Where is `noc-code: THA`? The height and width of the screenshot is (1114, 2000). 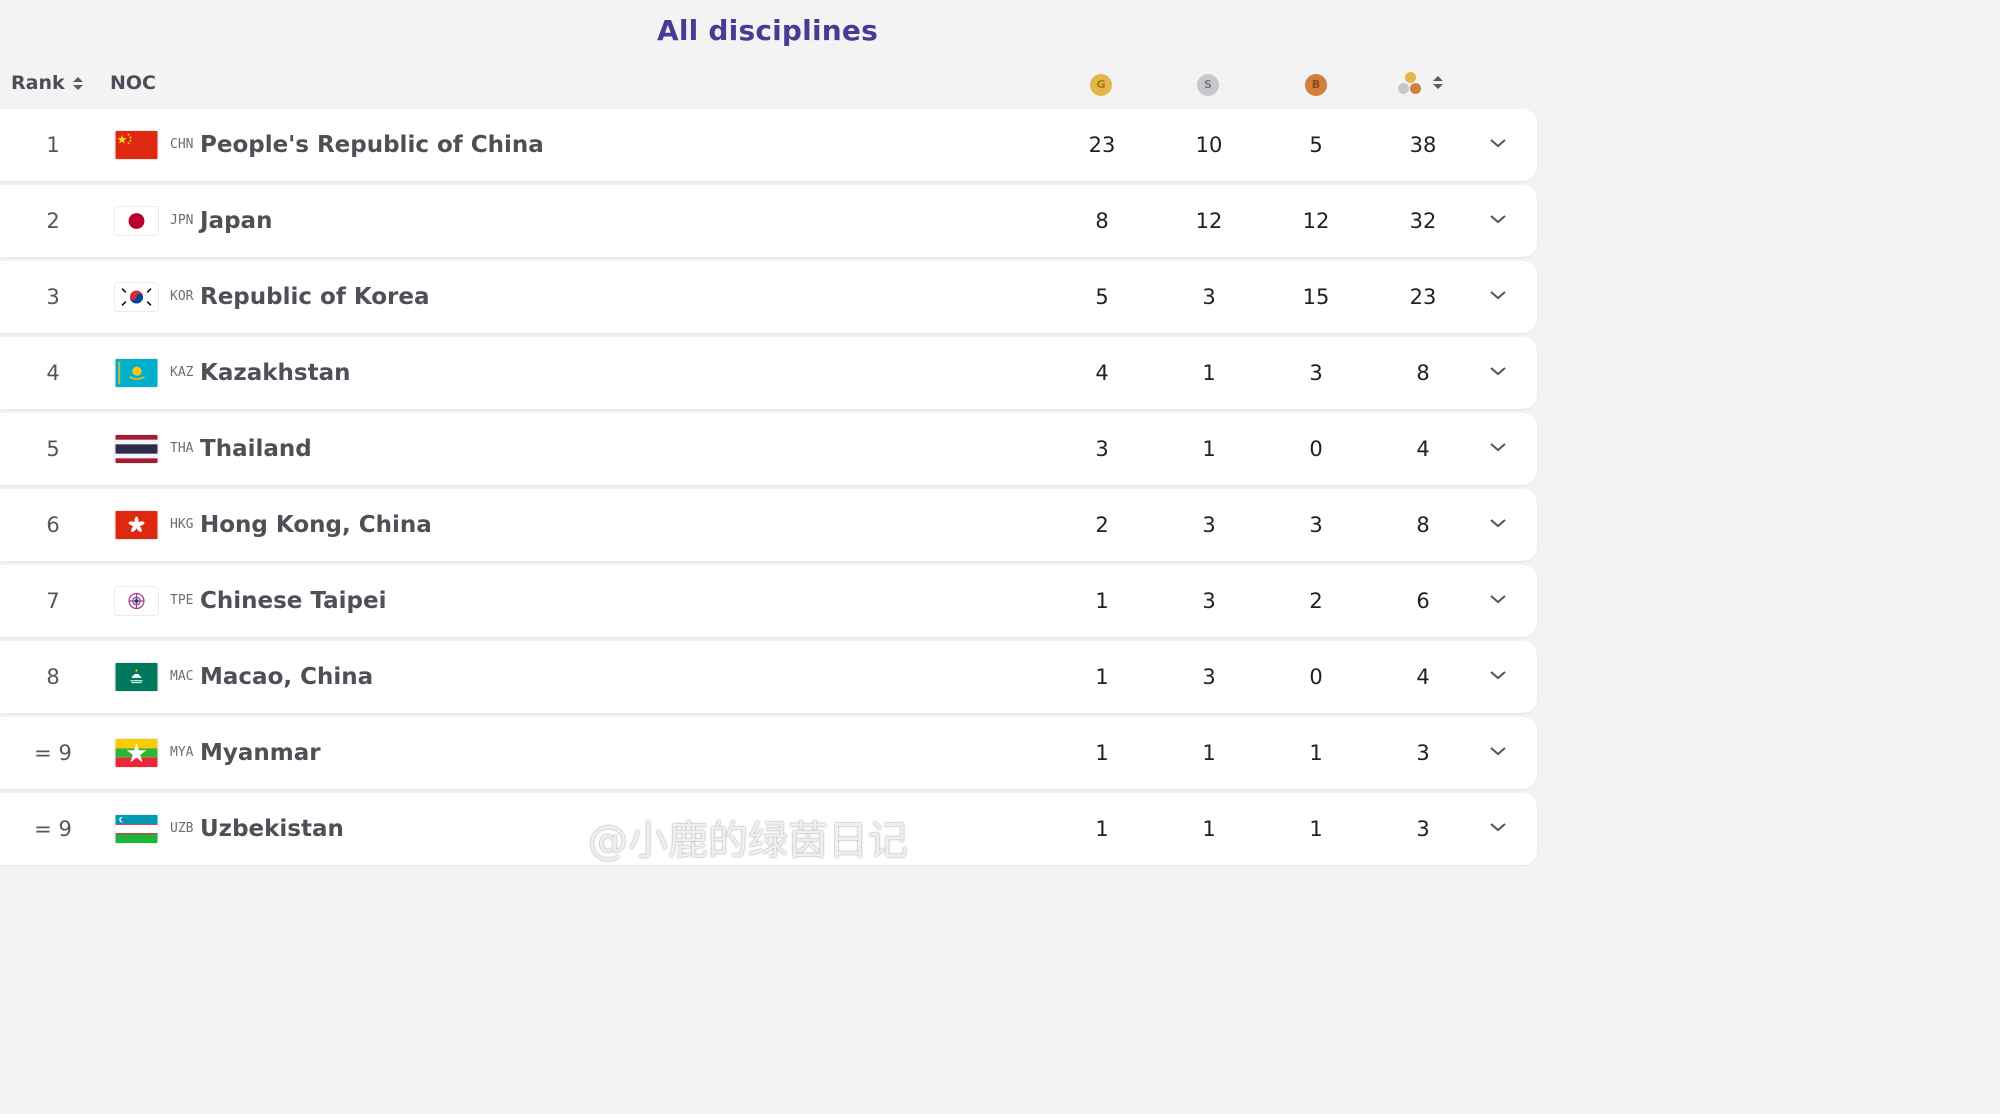 noc-code: THA is located at coordinates (182, 448).